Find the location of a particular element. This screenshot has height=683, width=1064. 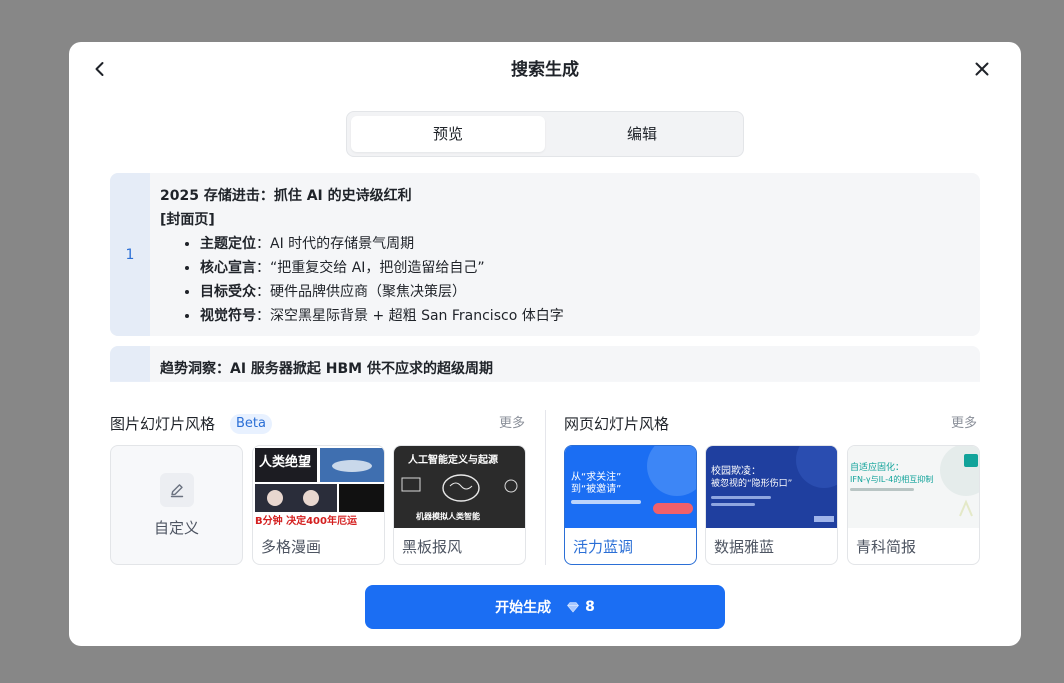

slide-title: 2025 存储进击：抓住 AI 的史诗级红利 is located at coordinates (286, 196).